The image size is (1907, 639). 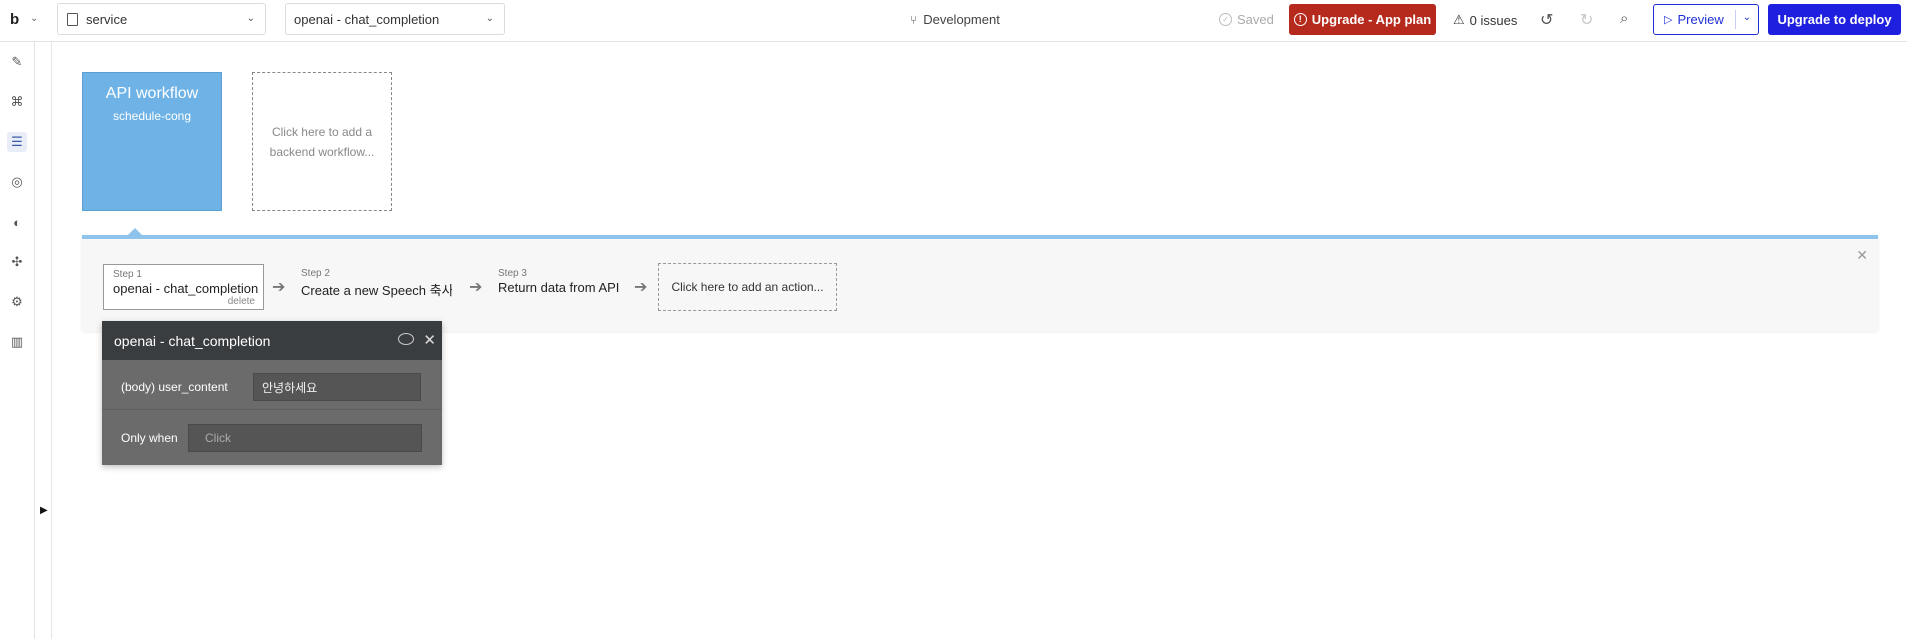 What do you see at coordinates (1225, 19) in the screenshot?
I see `check-circle-icon: ✓` at bounding box center [1225, 19].